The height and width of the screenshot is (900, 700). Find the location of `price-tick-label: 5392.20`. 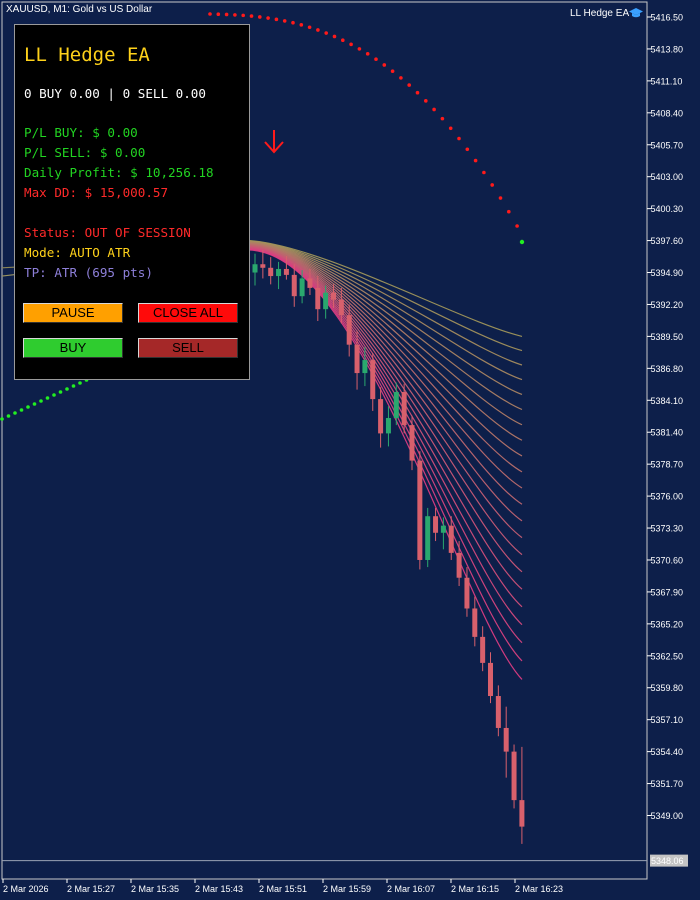

price-tick-label: 5392.20 is located at coordinates (667, 305).